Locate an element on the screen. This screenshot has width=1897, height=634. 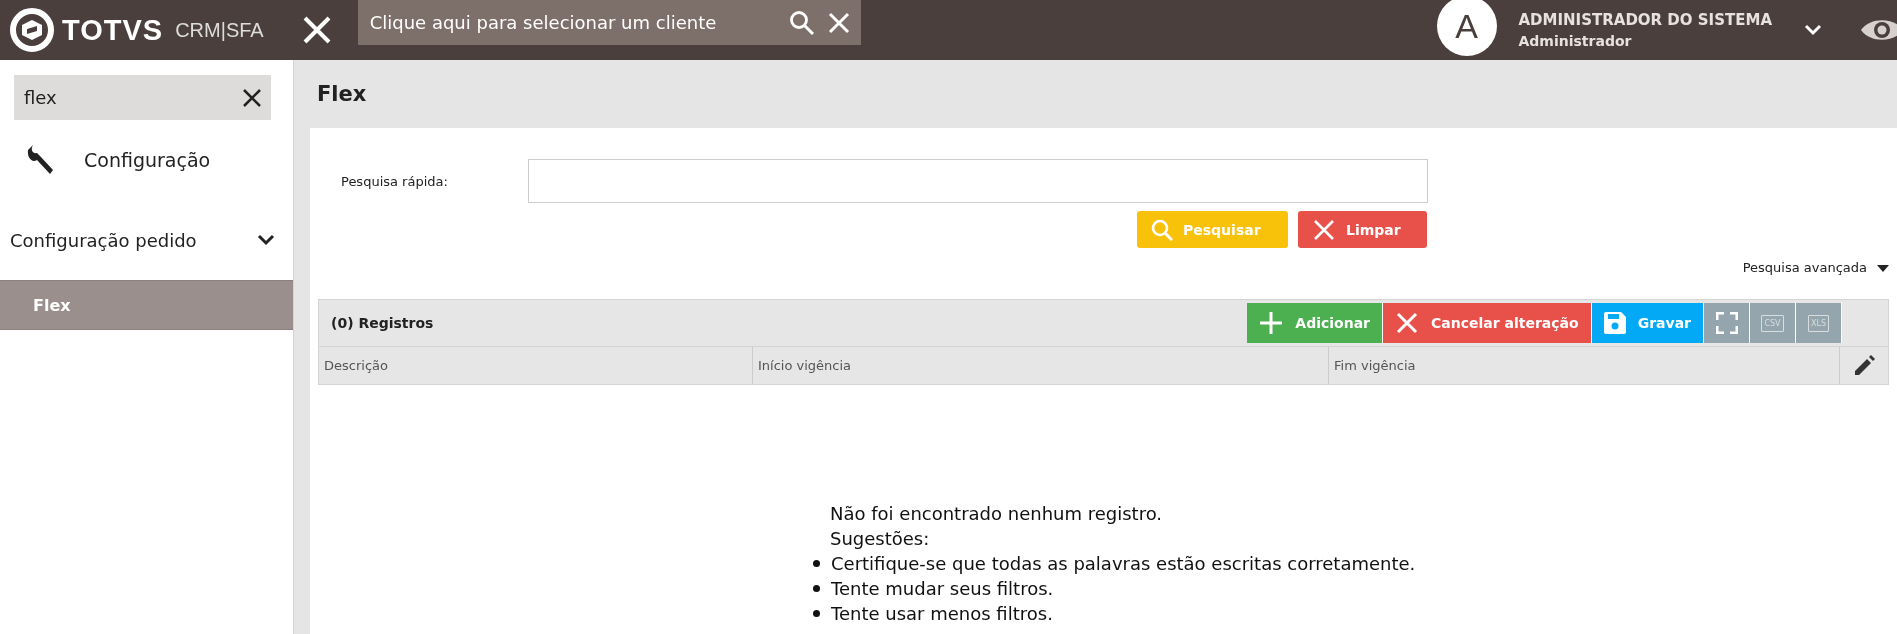
caret-icon is located at coordinates (1883, 267).